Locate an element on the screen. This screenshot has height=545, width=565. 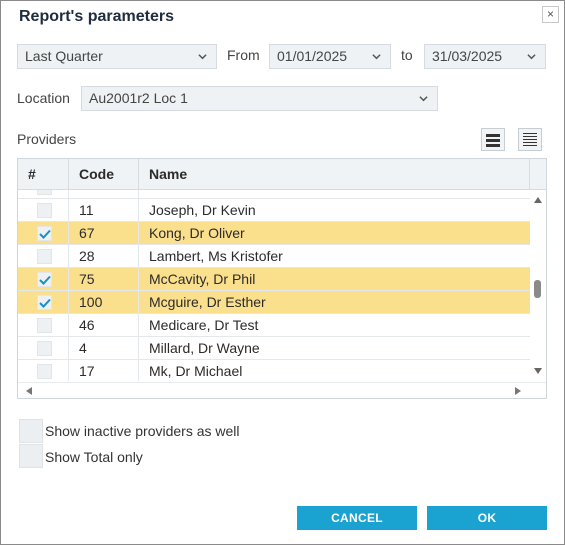
provider-name: Mcguire, Dr Esther is located at coordinates (207, 302).